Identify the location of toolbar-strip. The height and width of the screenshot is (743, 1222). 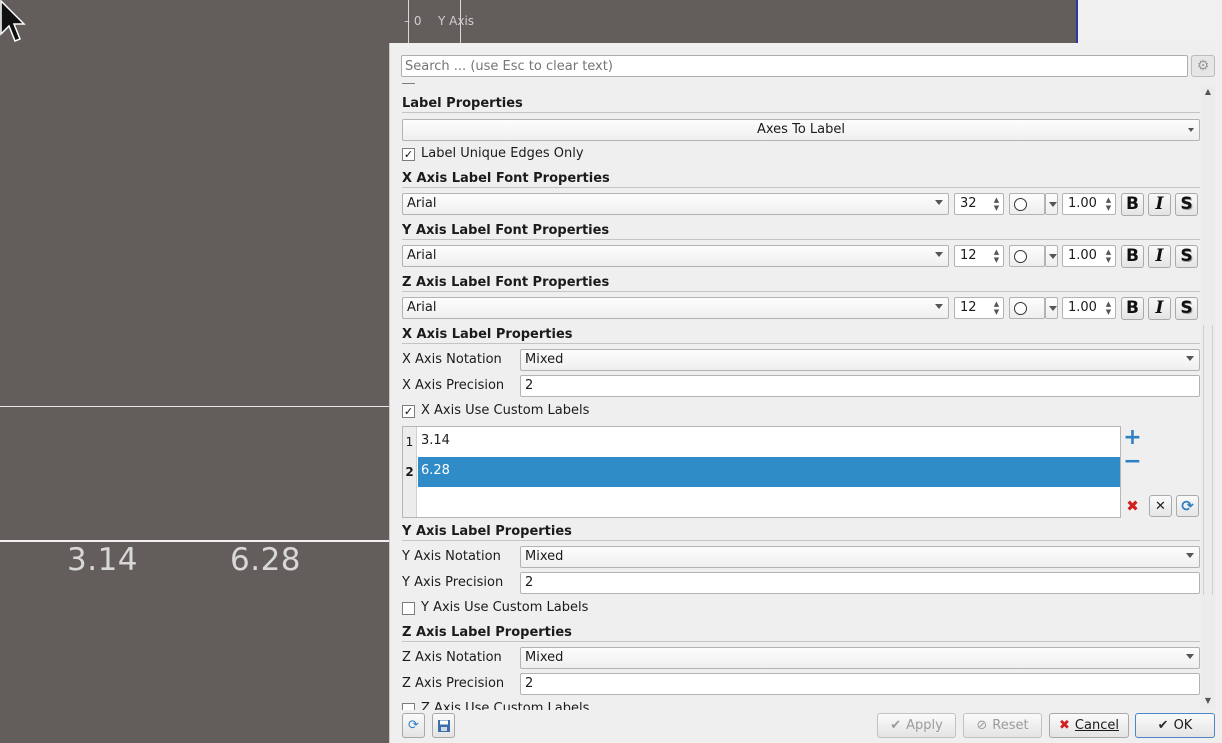
(1150, 21).